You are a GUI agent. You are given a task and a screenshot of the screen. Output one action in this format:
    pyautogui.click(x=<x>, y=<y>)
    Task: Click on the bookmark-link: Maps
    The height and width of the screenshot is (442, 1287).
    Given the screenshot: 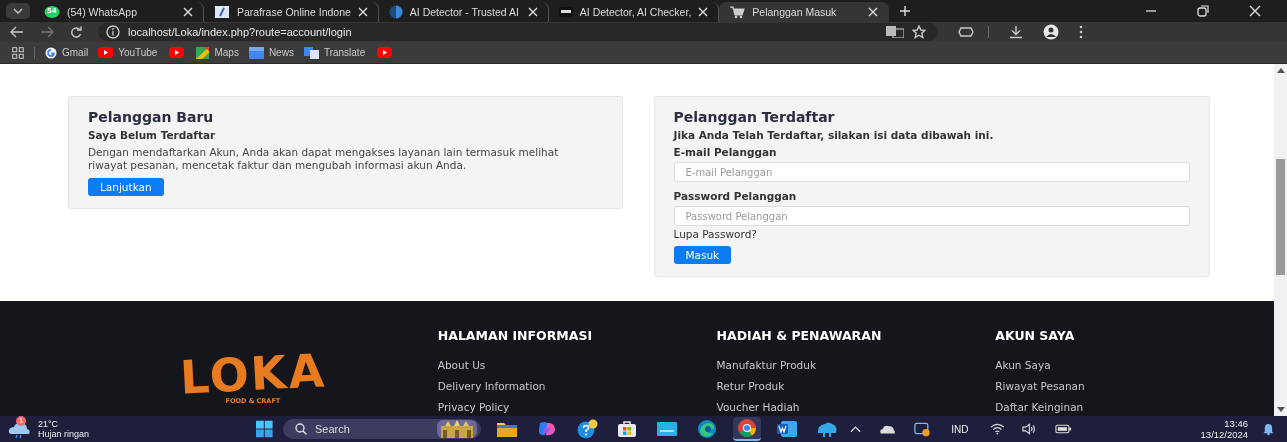 What is the action you would take?
    pyautogui.click(x=217, y=52)
    